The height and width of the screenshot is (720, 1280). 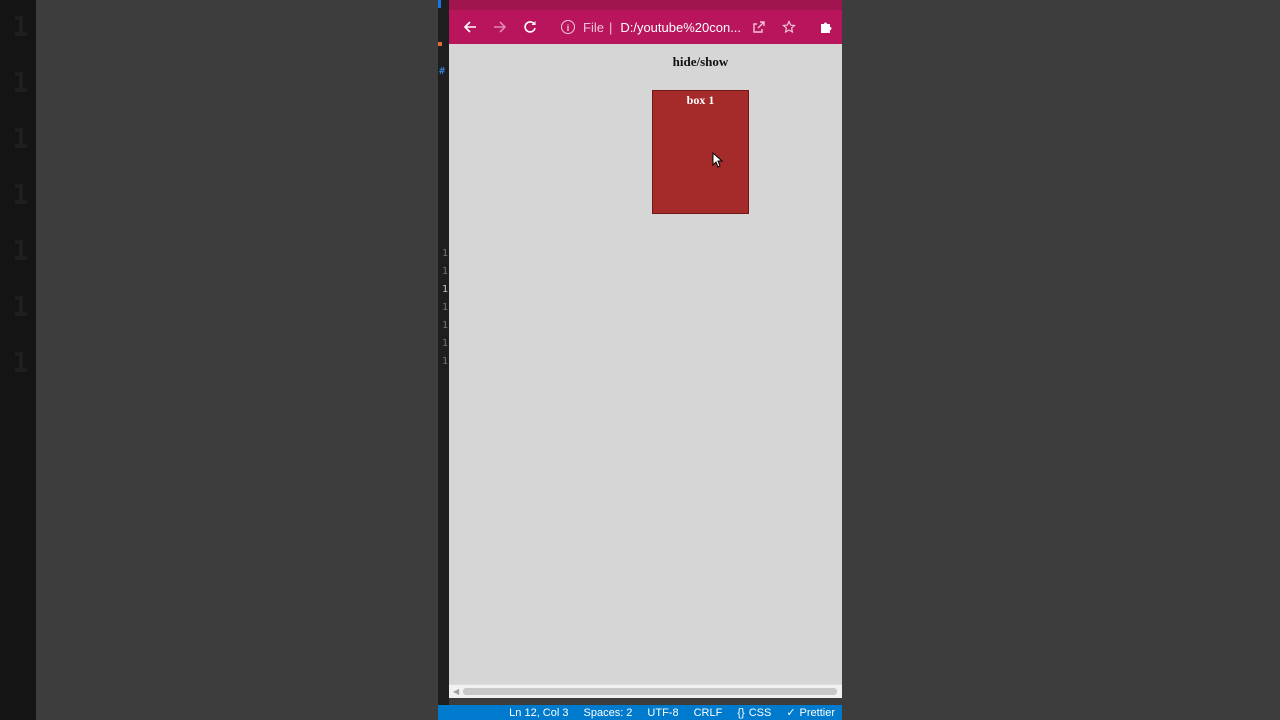 What do you see at coordinates (700, 100) in the screenshot?
I see `box-label: box 1` at bounding box center [700, 100].